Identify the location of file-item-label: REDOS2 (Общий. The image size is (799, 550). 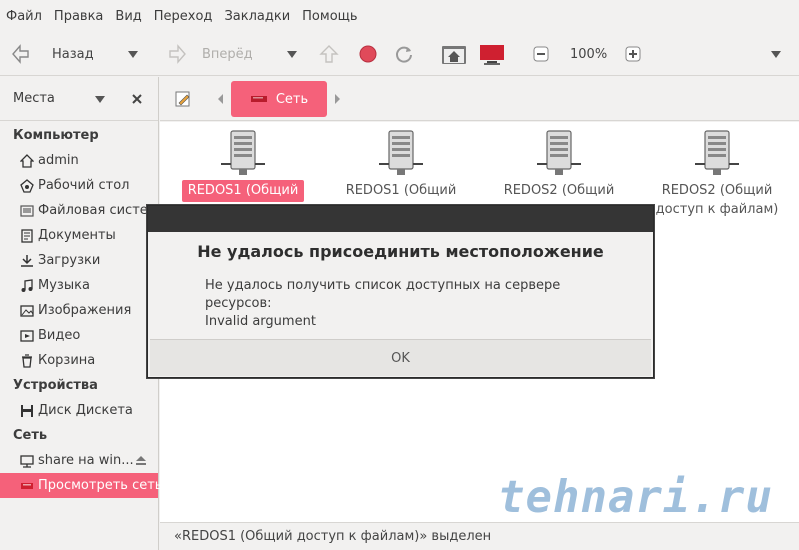
(559, 190).